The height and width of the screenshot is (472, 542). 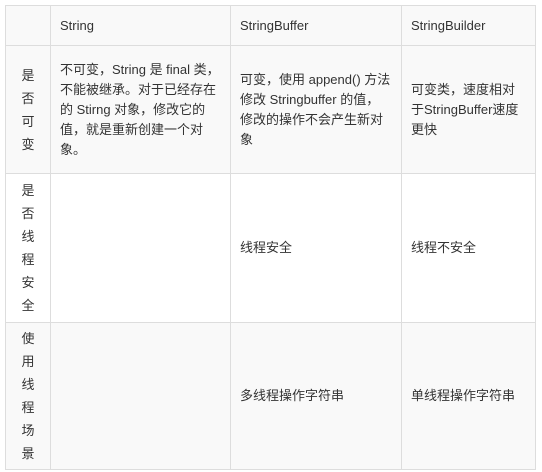 I want to click on row-label-mutability-text: 是否可变, so click(x=28, y=109).